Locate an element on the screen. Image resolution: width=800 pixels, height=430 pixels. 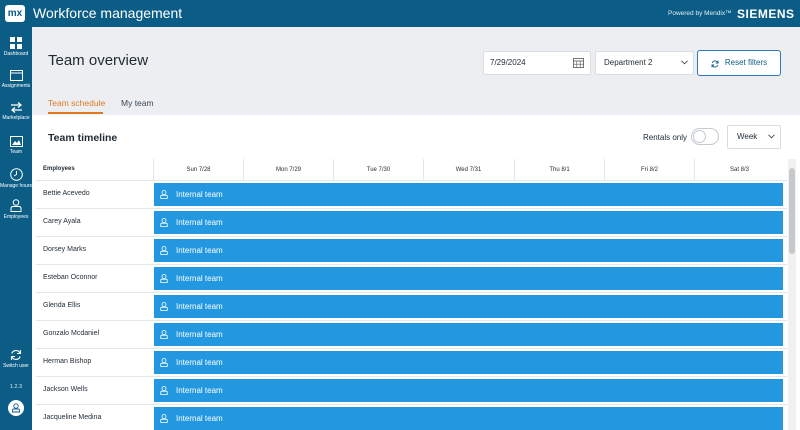
employee-name: Esteban Oconnor is located at coordinates (70, 277).